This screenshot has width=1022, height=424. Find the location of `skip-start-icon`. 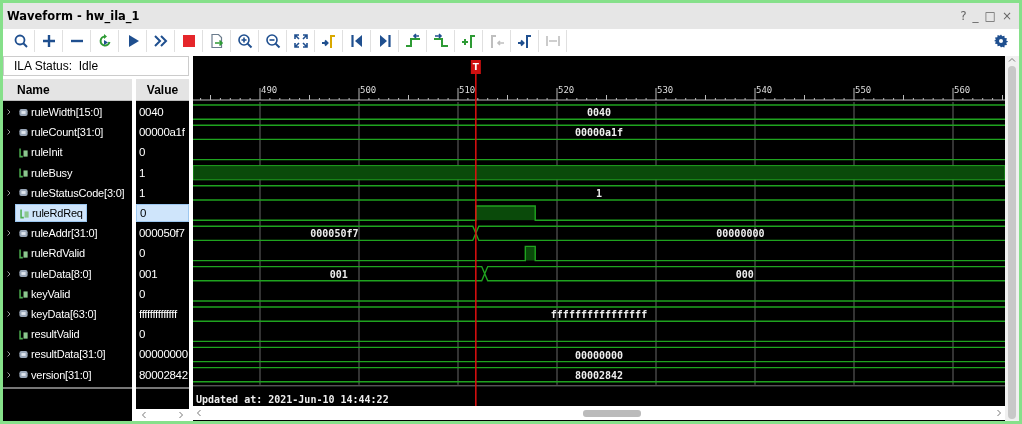

skip-start-icon is located at coordinates (356, 41).